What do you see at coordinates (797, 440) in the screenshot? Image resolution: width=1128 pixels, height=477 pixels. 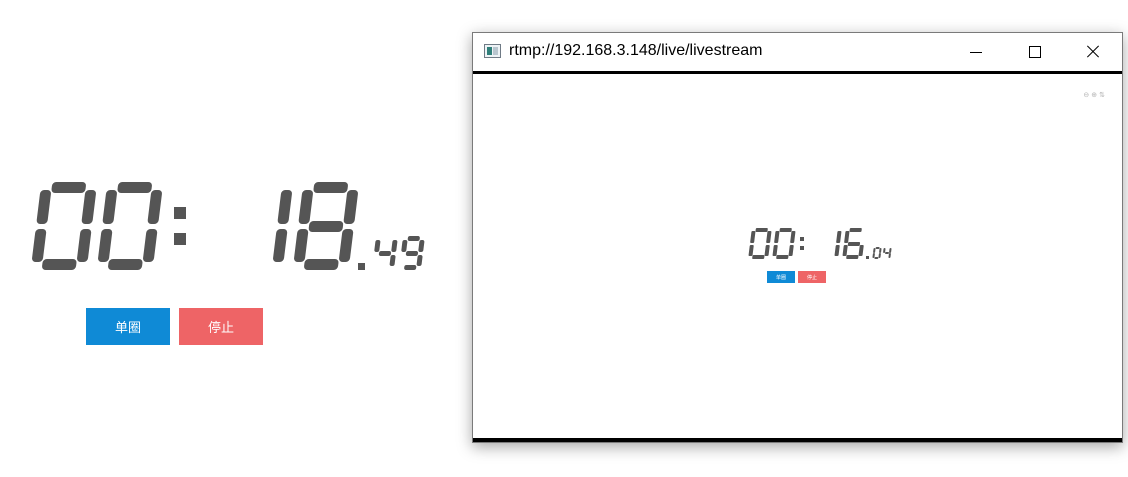 I see `window-bottom-edge` at bounding box center [797, 440].